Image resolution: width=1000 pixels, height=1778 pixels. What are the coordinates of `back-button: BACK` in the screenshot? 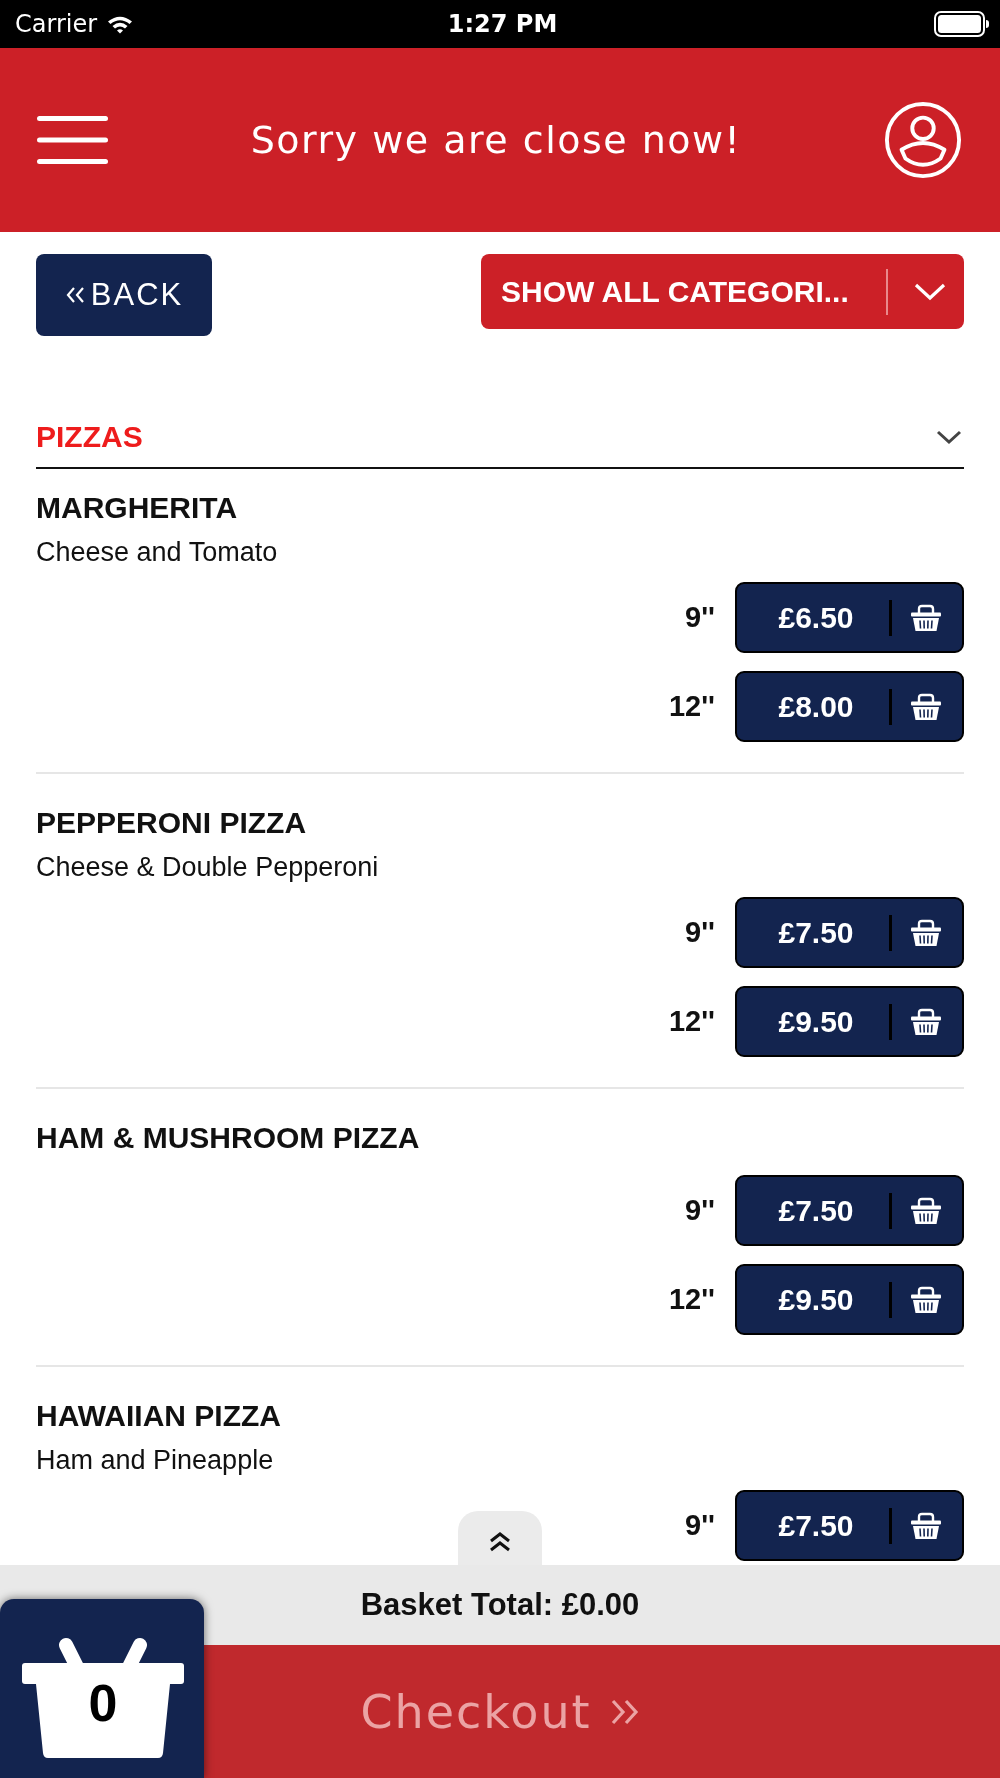 It's located at (124, 295).